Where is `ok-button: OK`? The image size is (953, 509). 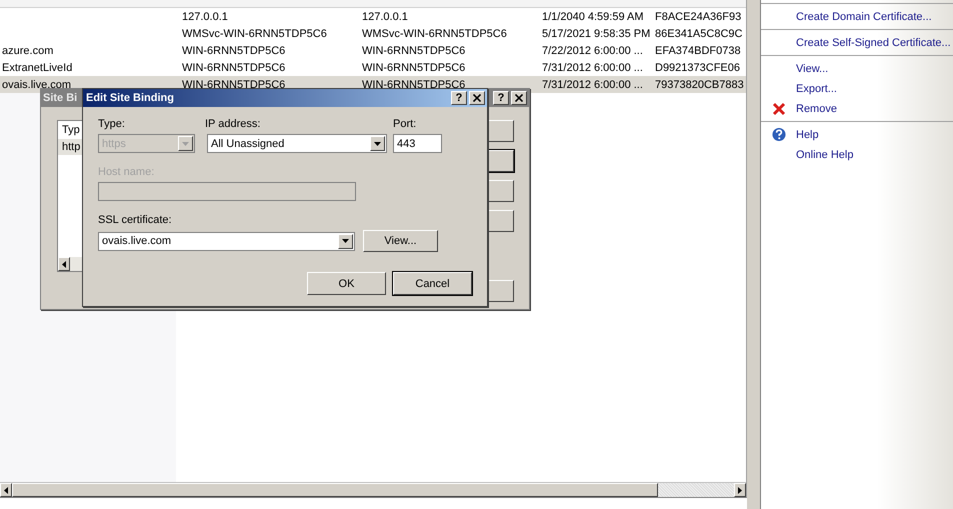 ok-button: OK is located at coordinates (346, 283).